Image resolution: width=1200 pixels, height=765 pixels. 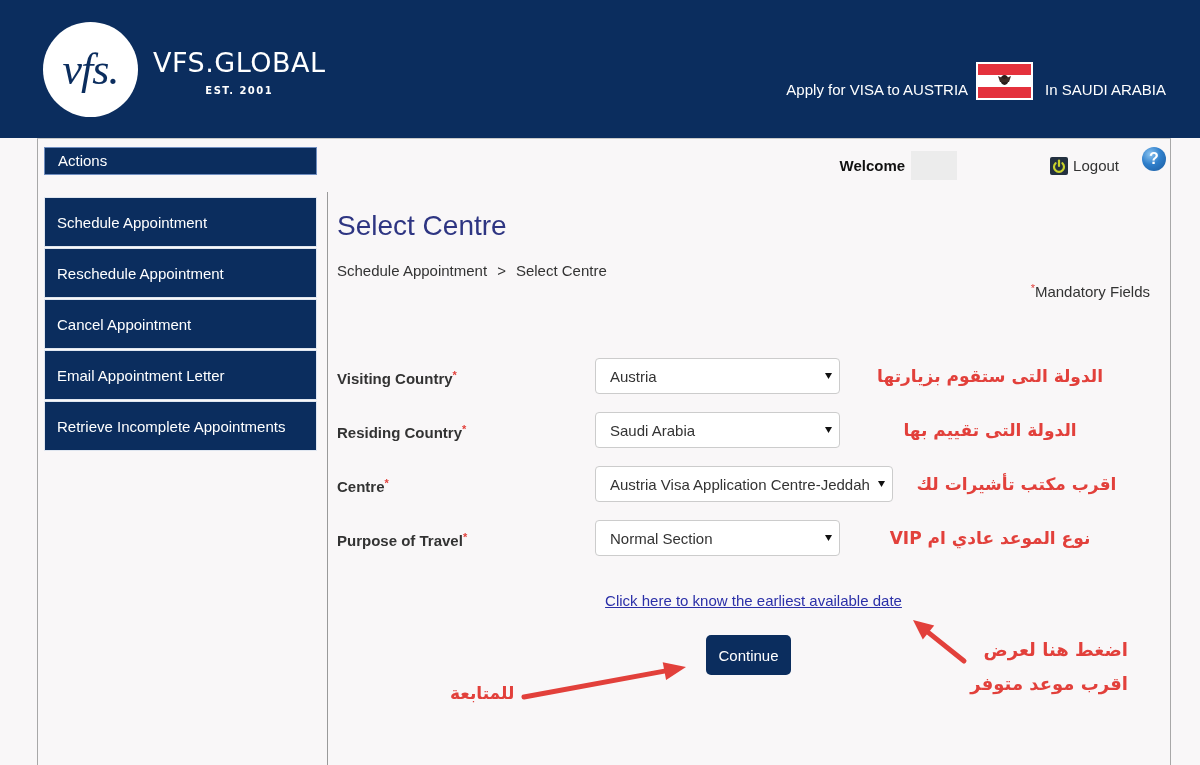 What do you see at coordinates (361, 486) in the screenshot?
I see `field-label: Centre` at bounding box center [361, 486].